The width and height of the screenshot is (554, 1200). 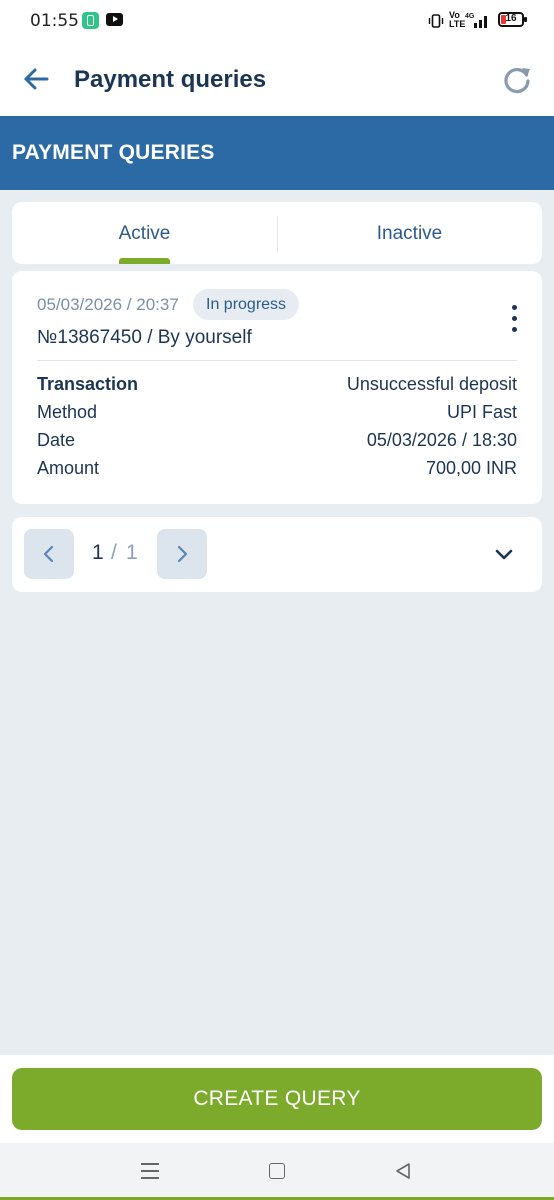 What do you see at coordinates (277, 442) in the screenshot?
I see `detail-row-date: Date 05/03/2026 / 18:30` at bounding box center [277, 442].